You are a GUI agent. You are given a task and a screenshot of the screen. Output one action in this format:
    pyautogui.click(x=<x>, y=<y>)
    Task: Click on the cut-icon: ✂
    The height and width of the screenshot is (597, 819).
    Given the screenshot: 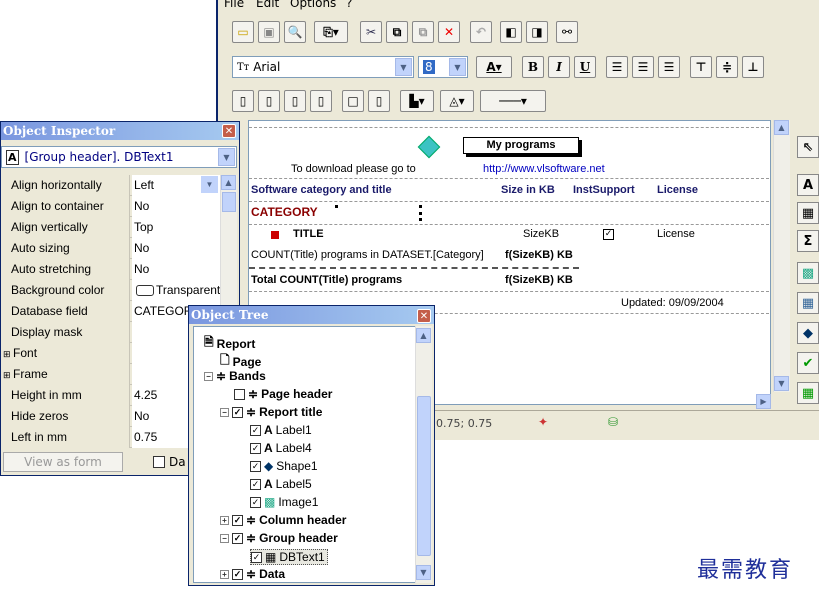 What is the action you would take?
    pyautogui.click(x=371, y=32)
    